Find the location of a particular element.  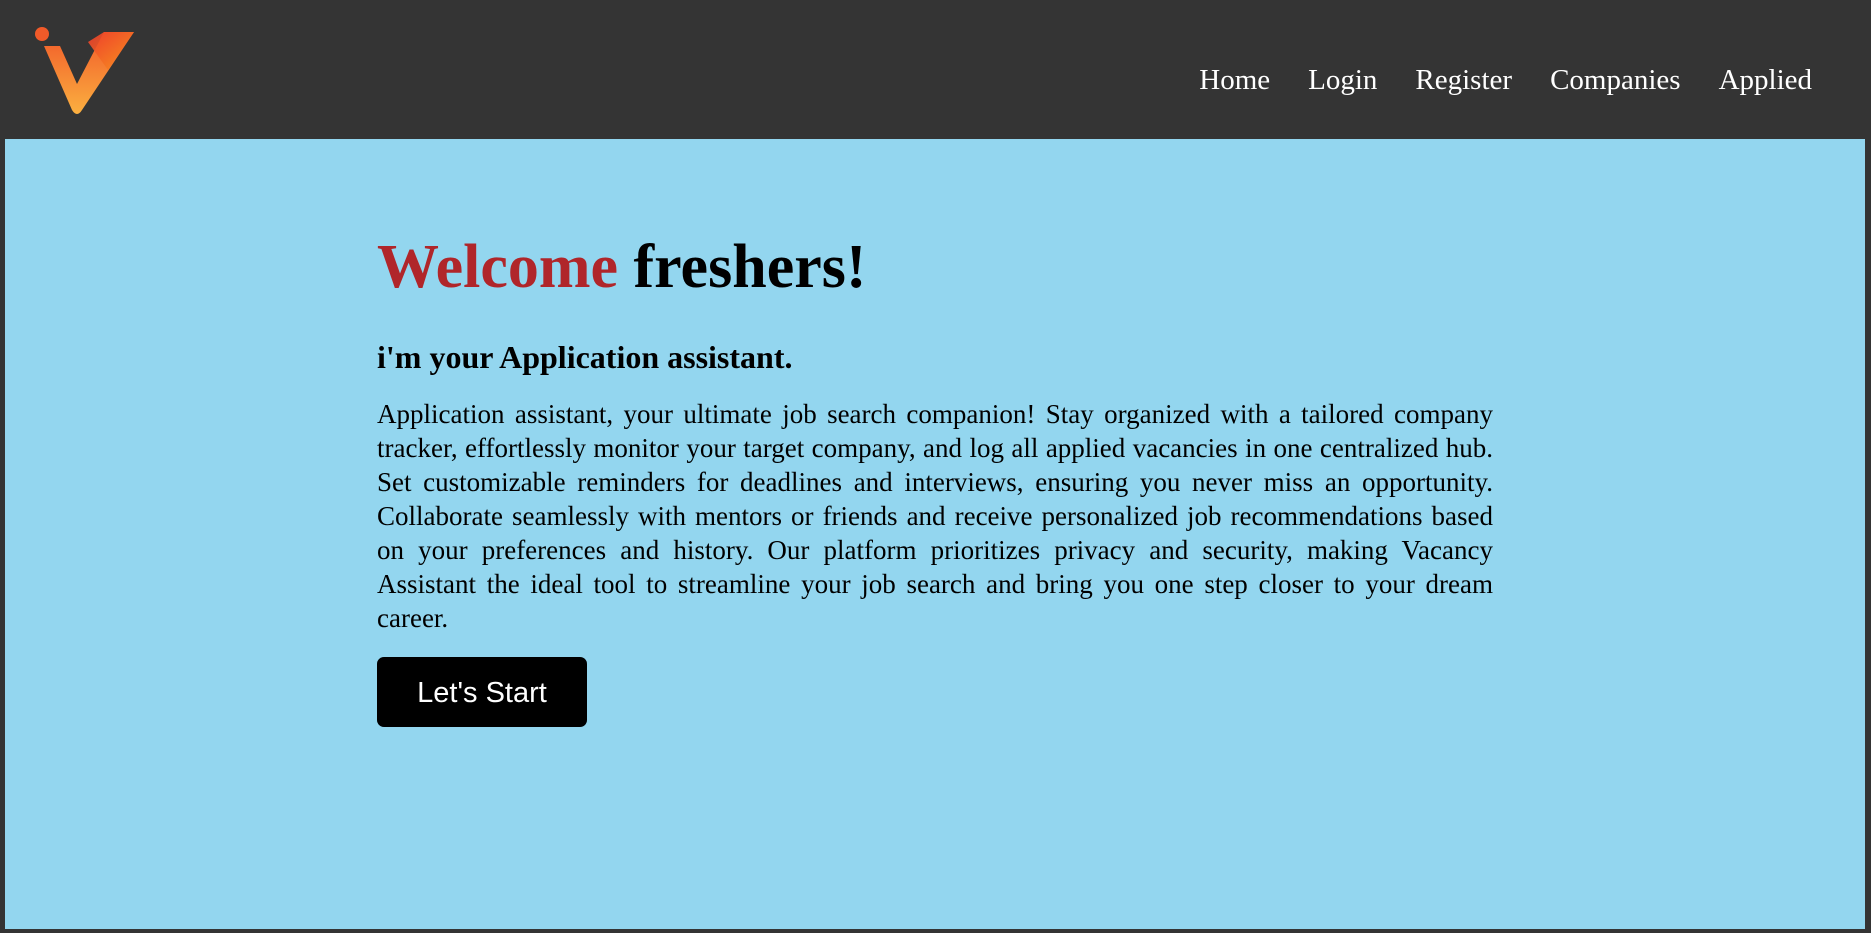

nav-home-link: Home is located at coordinates (1234, 80).